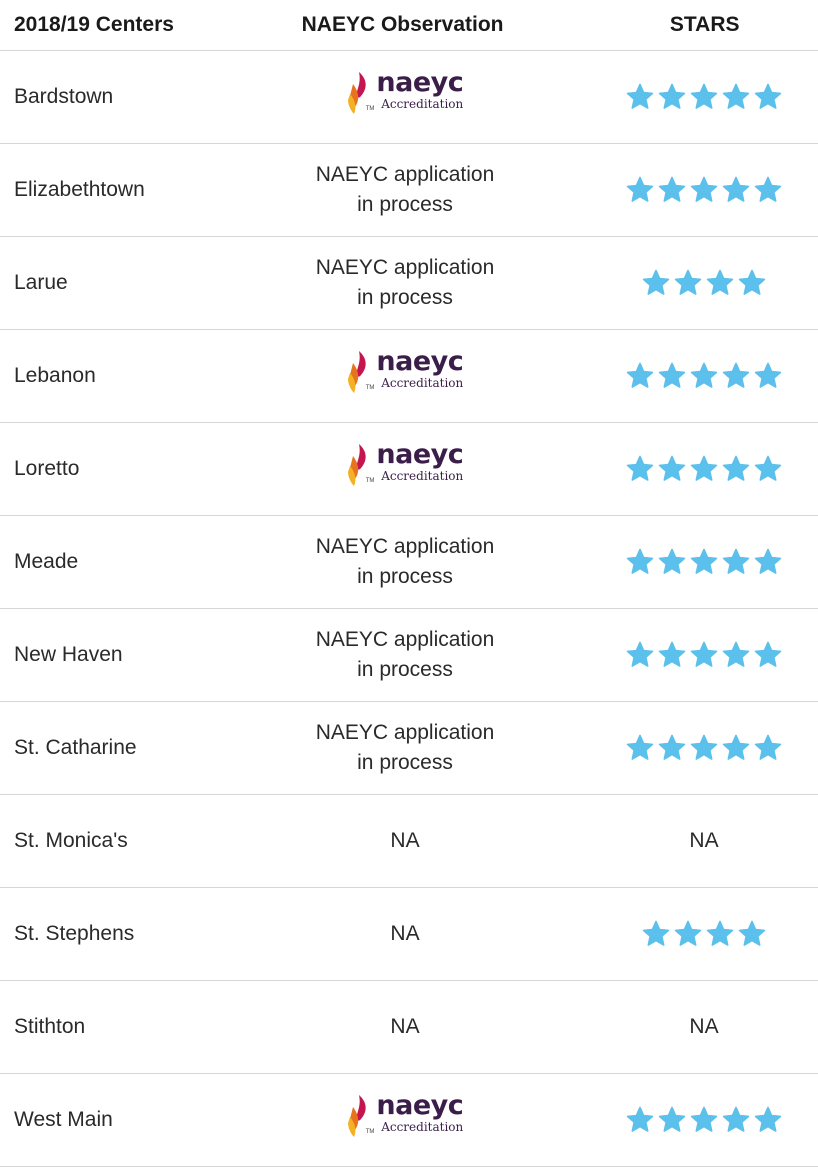 This screenshot has height=1167, width=818. I want to click on center-name: Bardstown, so click(64, 96).